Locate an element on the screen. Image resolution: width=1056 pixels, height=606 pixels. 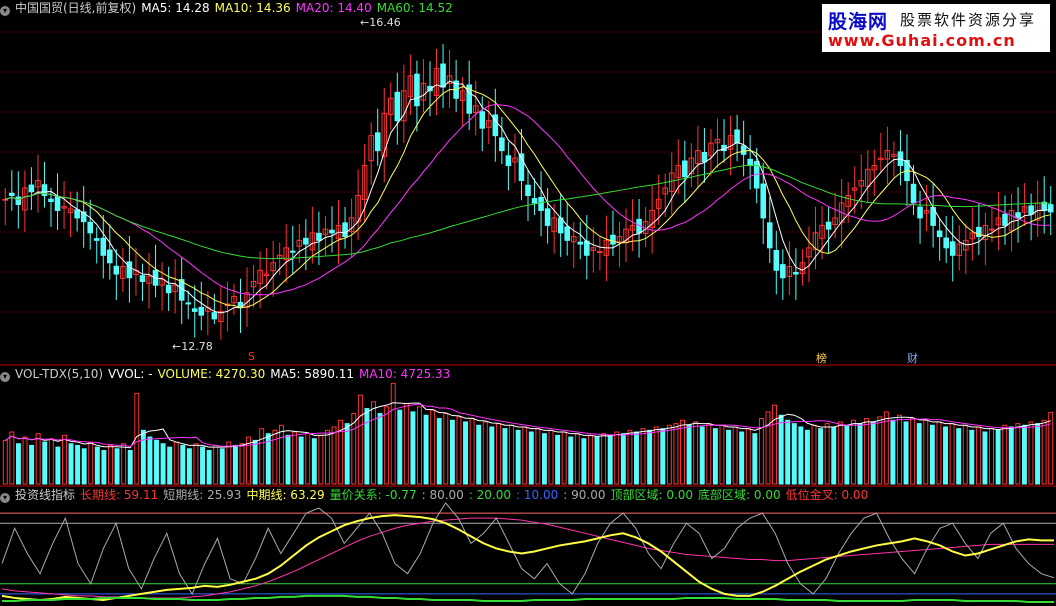
price-panel-title: 中国国贸(日线,前复权) is located at coordinates (76, 8).